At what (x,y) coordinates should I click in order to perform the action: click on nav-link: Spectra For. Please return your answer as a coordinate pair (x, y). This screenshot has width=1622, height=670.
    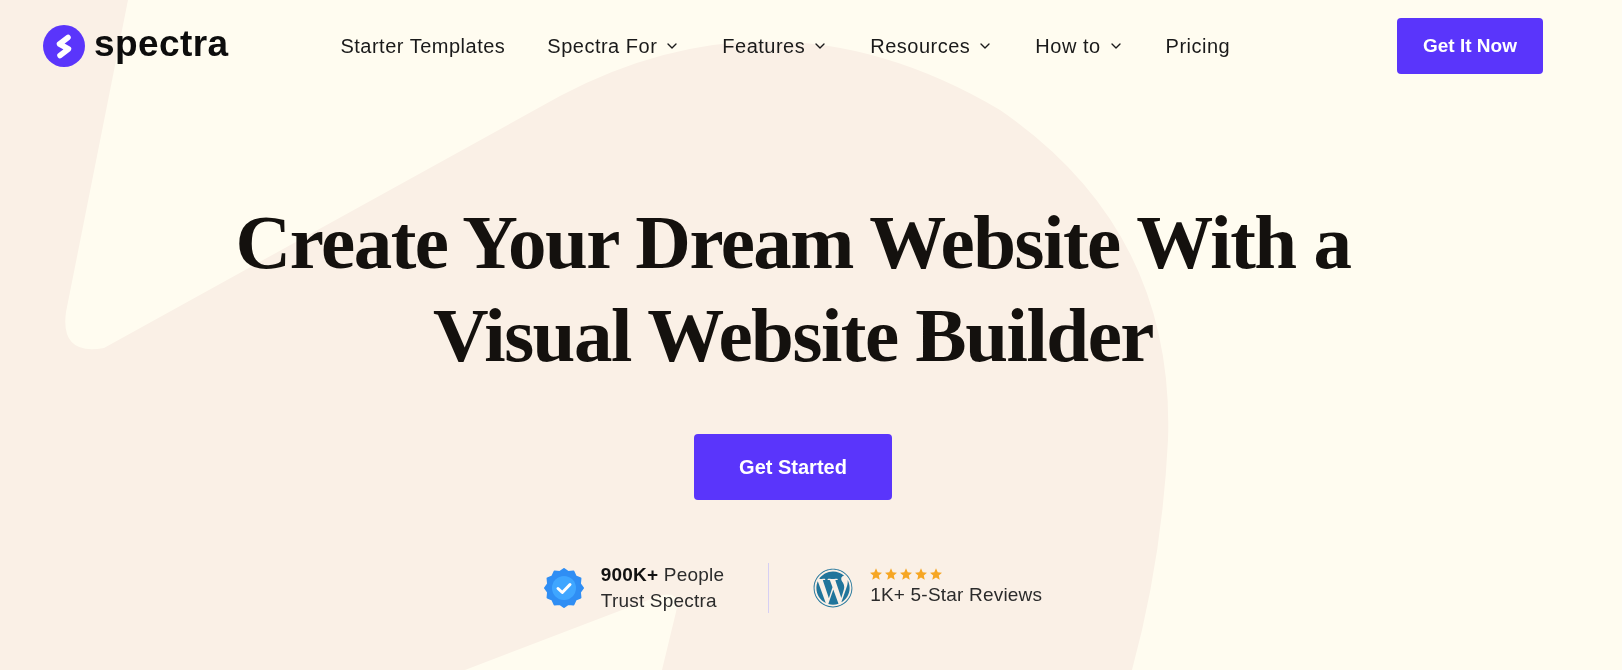
    Looking at the image, I should click on (614, 46).